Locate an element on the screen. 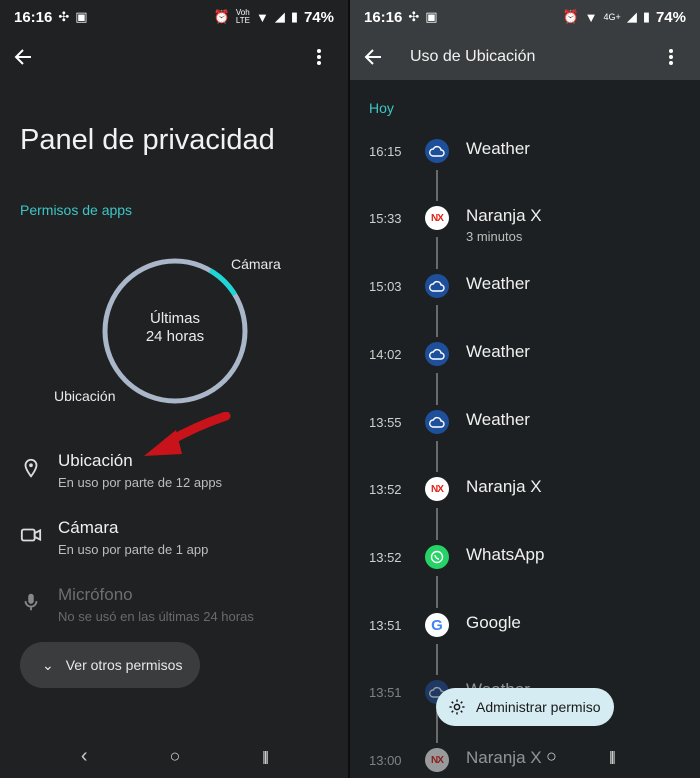 The height and width of the screenshot is (778, 700). chevron-down-icon: ⌄ is located at coordinates (48, 664).